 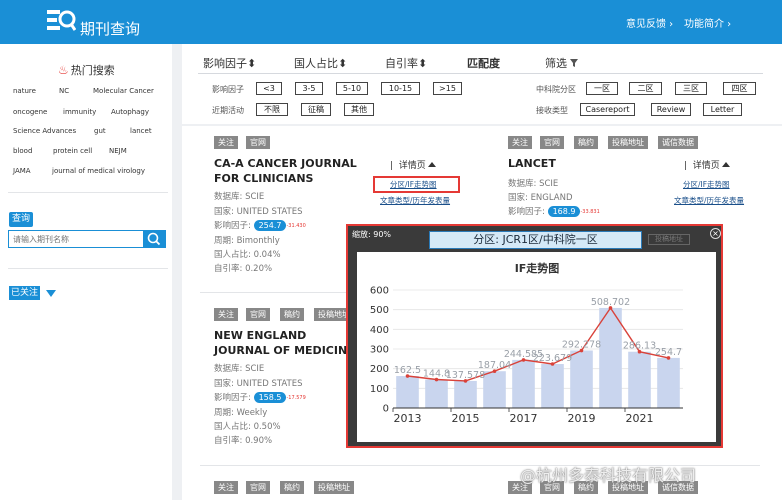 What do you see at coordinates (21, 219) in the screenshot?
I see `search-label: 查询` at bounding box center [21, 219].